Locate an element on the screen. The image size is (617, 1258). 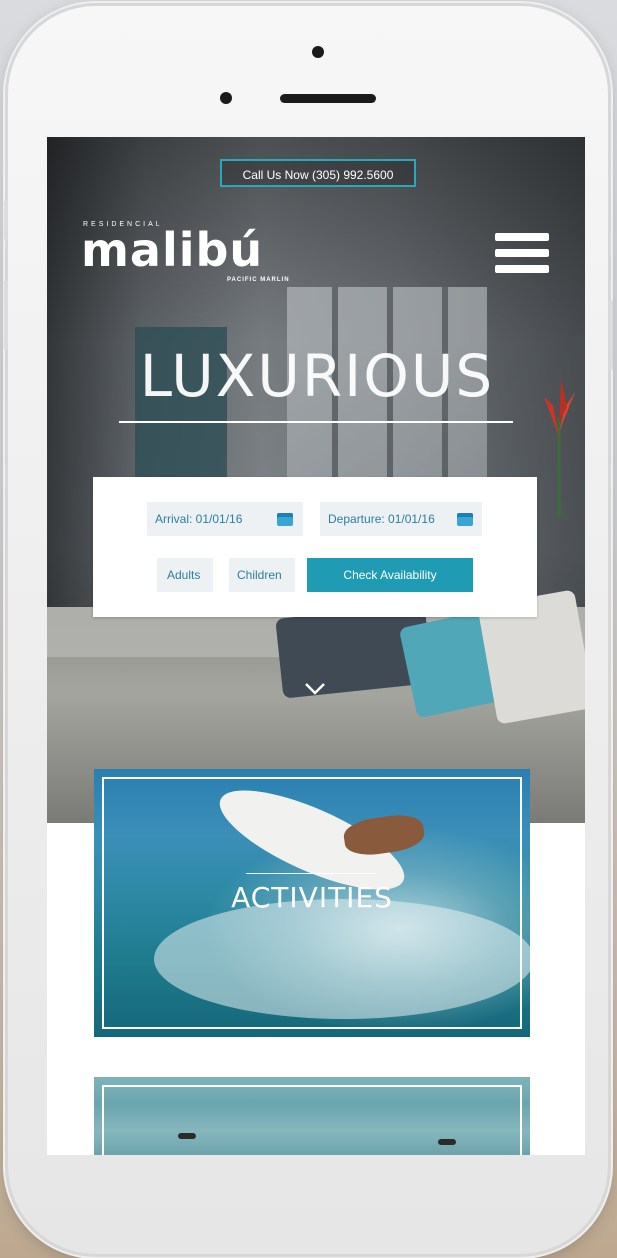
chevron-down-icon is located at coordinates (315, 688).